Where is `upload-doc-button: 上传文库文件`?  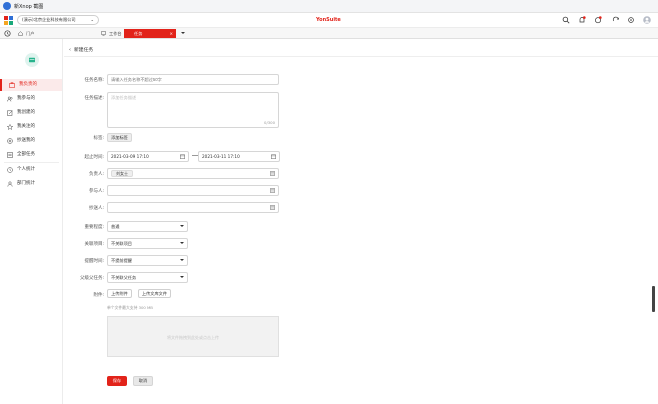 upload-doc-button: 上传文库文件 is located at coordinates (154, 293).